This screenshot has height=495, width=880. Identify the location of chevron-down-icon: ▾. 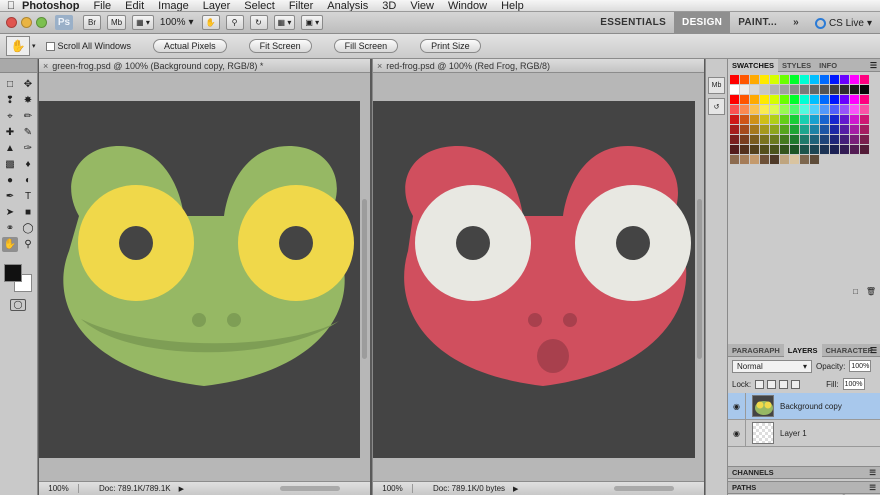
(34, 46).